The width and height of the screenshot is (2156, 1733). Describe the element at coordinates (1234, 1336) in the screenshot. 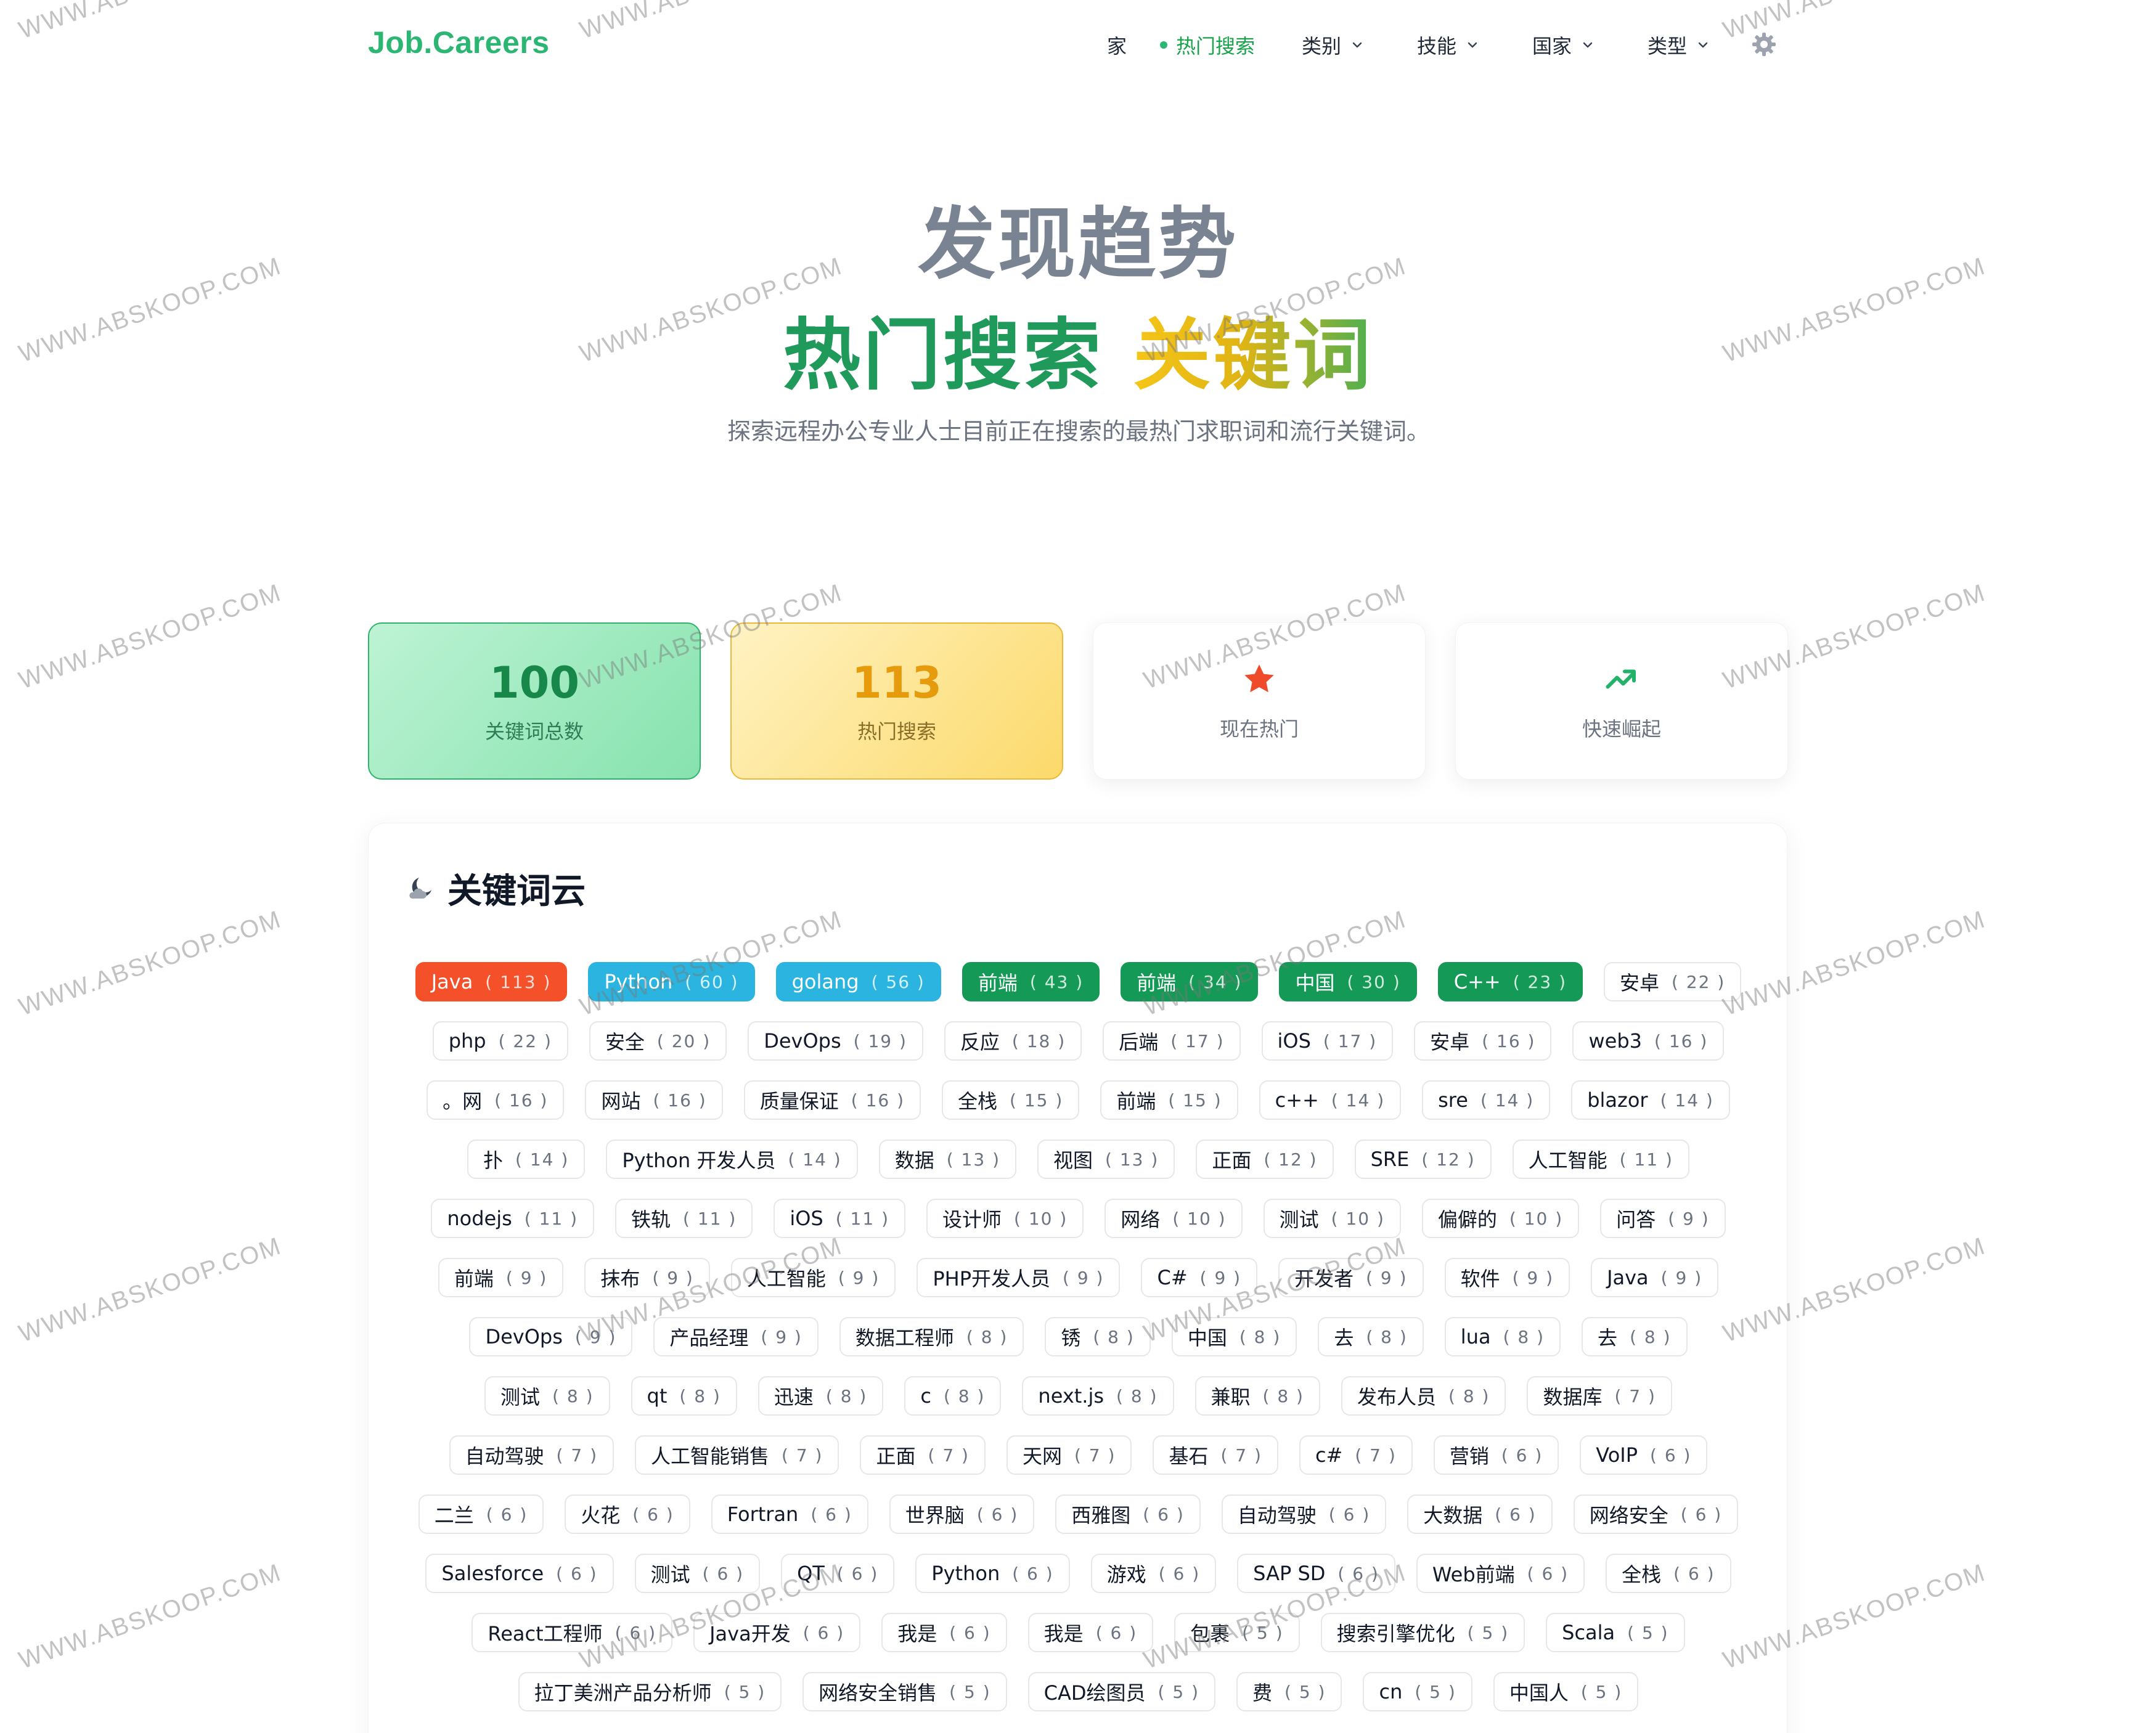

I see `keyword-tag: 中国 ( 8 )` at that location.